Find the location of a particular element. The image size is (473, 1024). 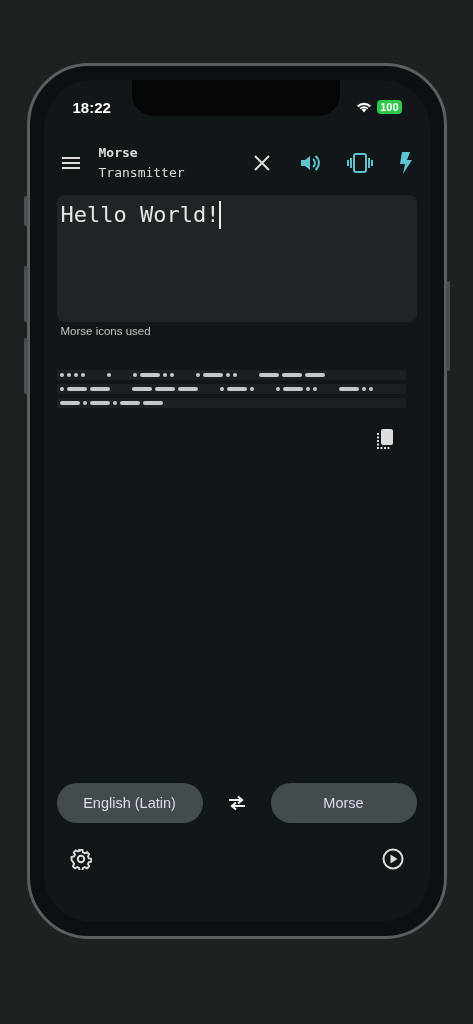

speaker-icon is located at coordinates (309, 163).